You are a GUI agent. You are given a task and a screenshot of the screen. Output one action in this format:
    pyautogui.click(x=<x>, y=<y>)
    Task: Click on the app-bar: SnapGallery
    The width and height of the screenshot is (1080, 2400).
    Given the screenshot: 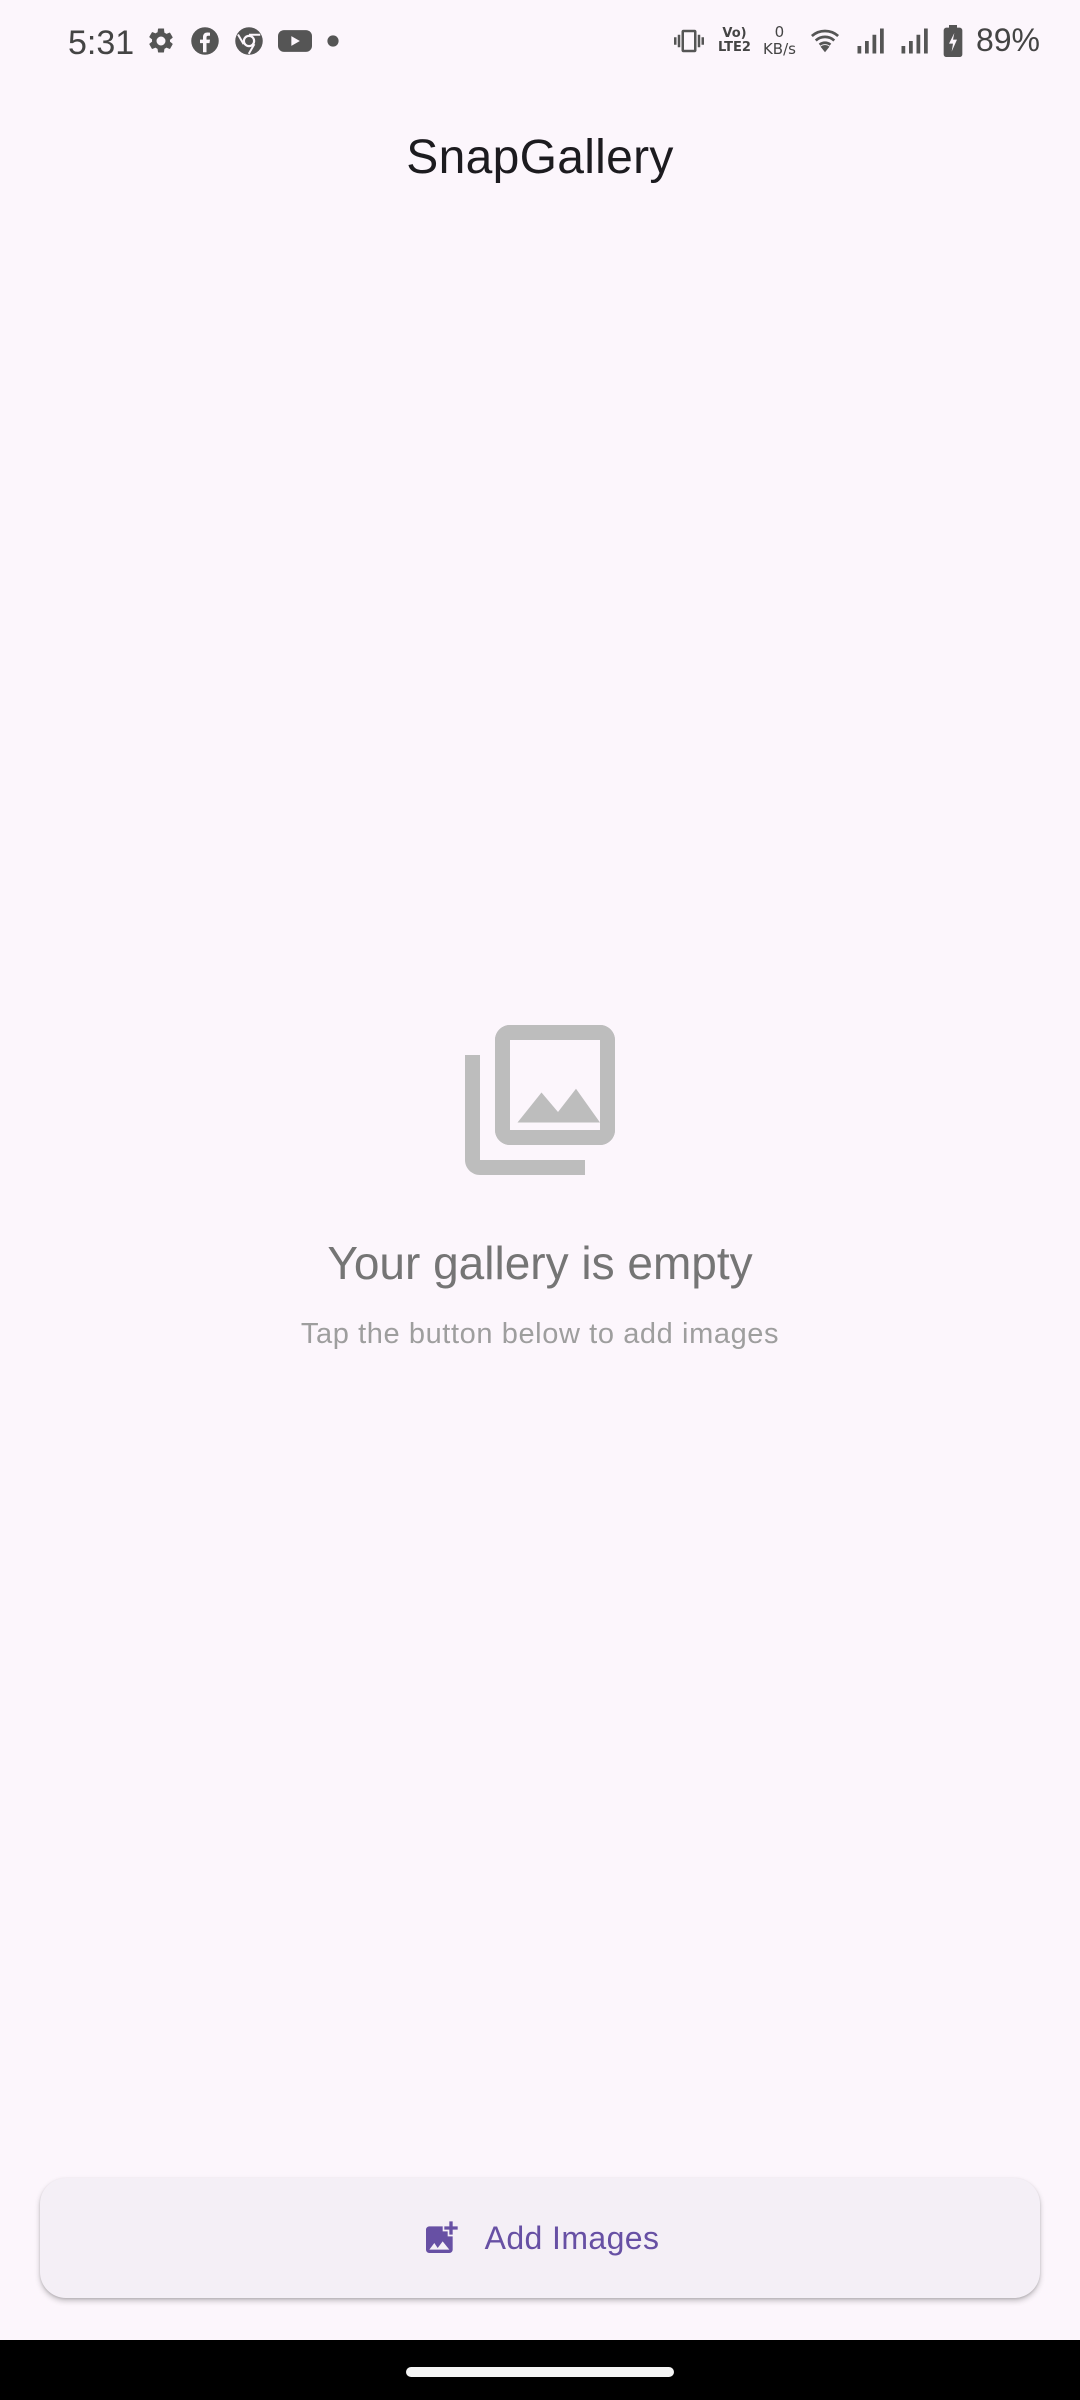 What is the action you would take?
    pyautogui.click(x=540, y=157)
    